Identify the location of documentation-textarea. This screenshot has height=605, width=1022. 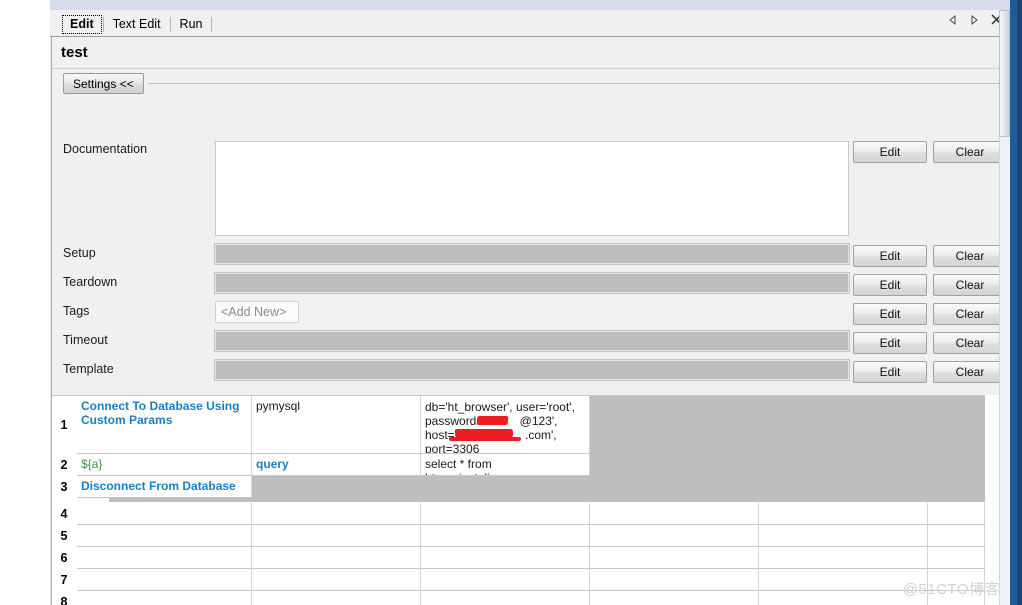
(532, 188).